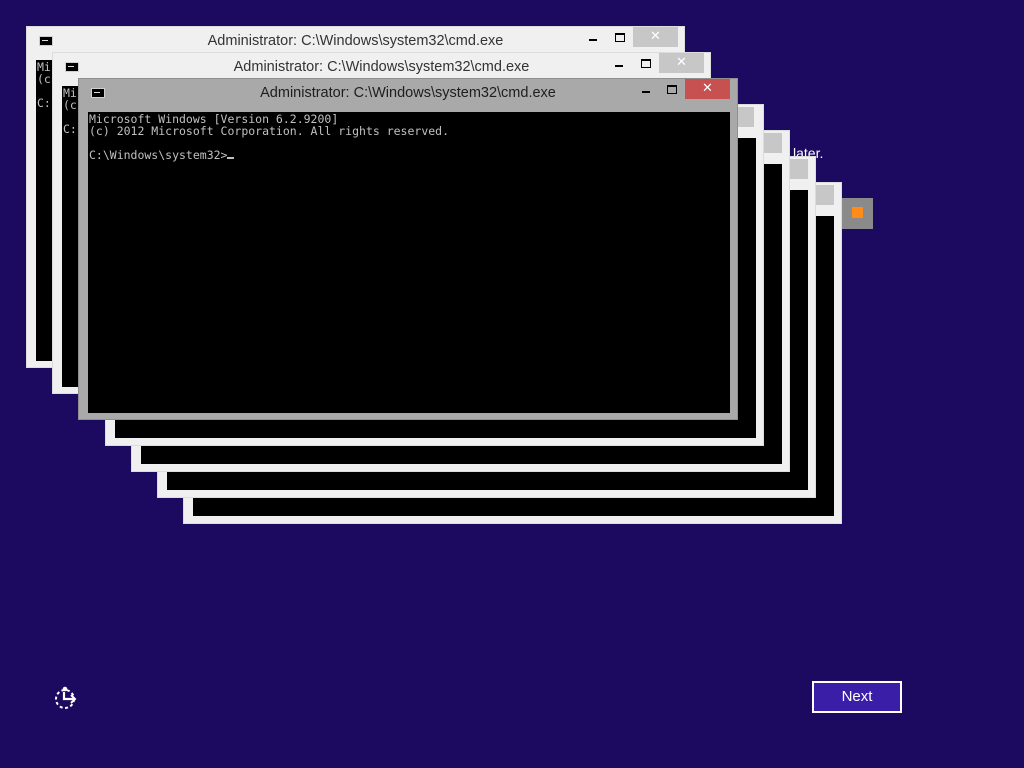 This screenshot has width=1024, height=768. I want to click on background-app-tile, so click(857, 213).